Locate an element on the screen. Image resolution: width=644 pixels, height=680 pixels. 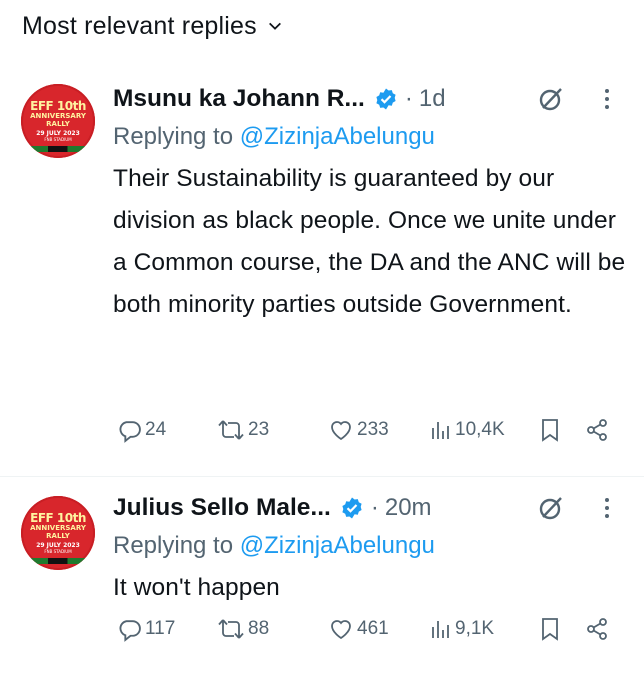
reply-button: 117 is located at coordinates (146, 629).